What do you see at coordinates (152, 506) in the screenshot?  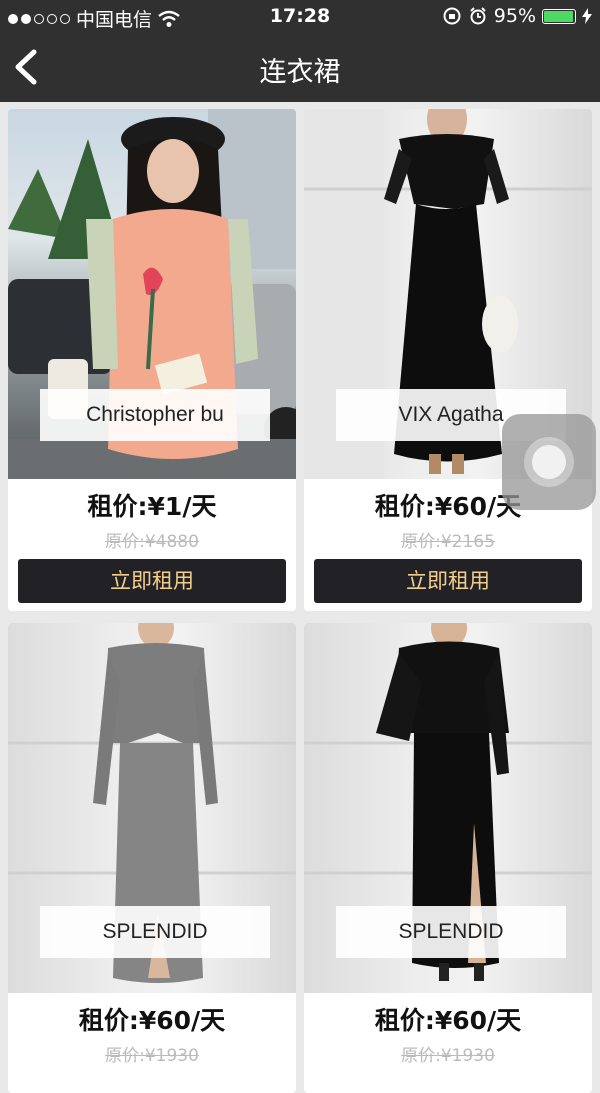 I see `rental-price: 租价:¥1/天` at bounding box center [152, 506].